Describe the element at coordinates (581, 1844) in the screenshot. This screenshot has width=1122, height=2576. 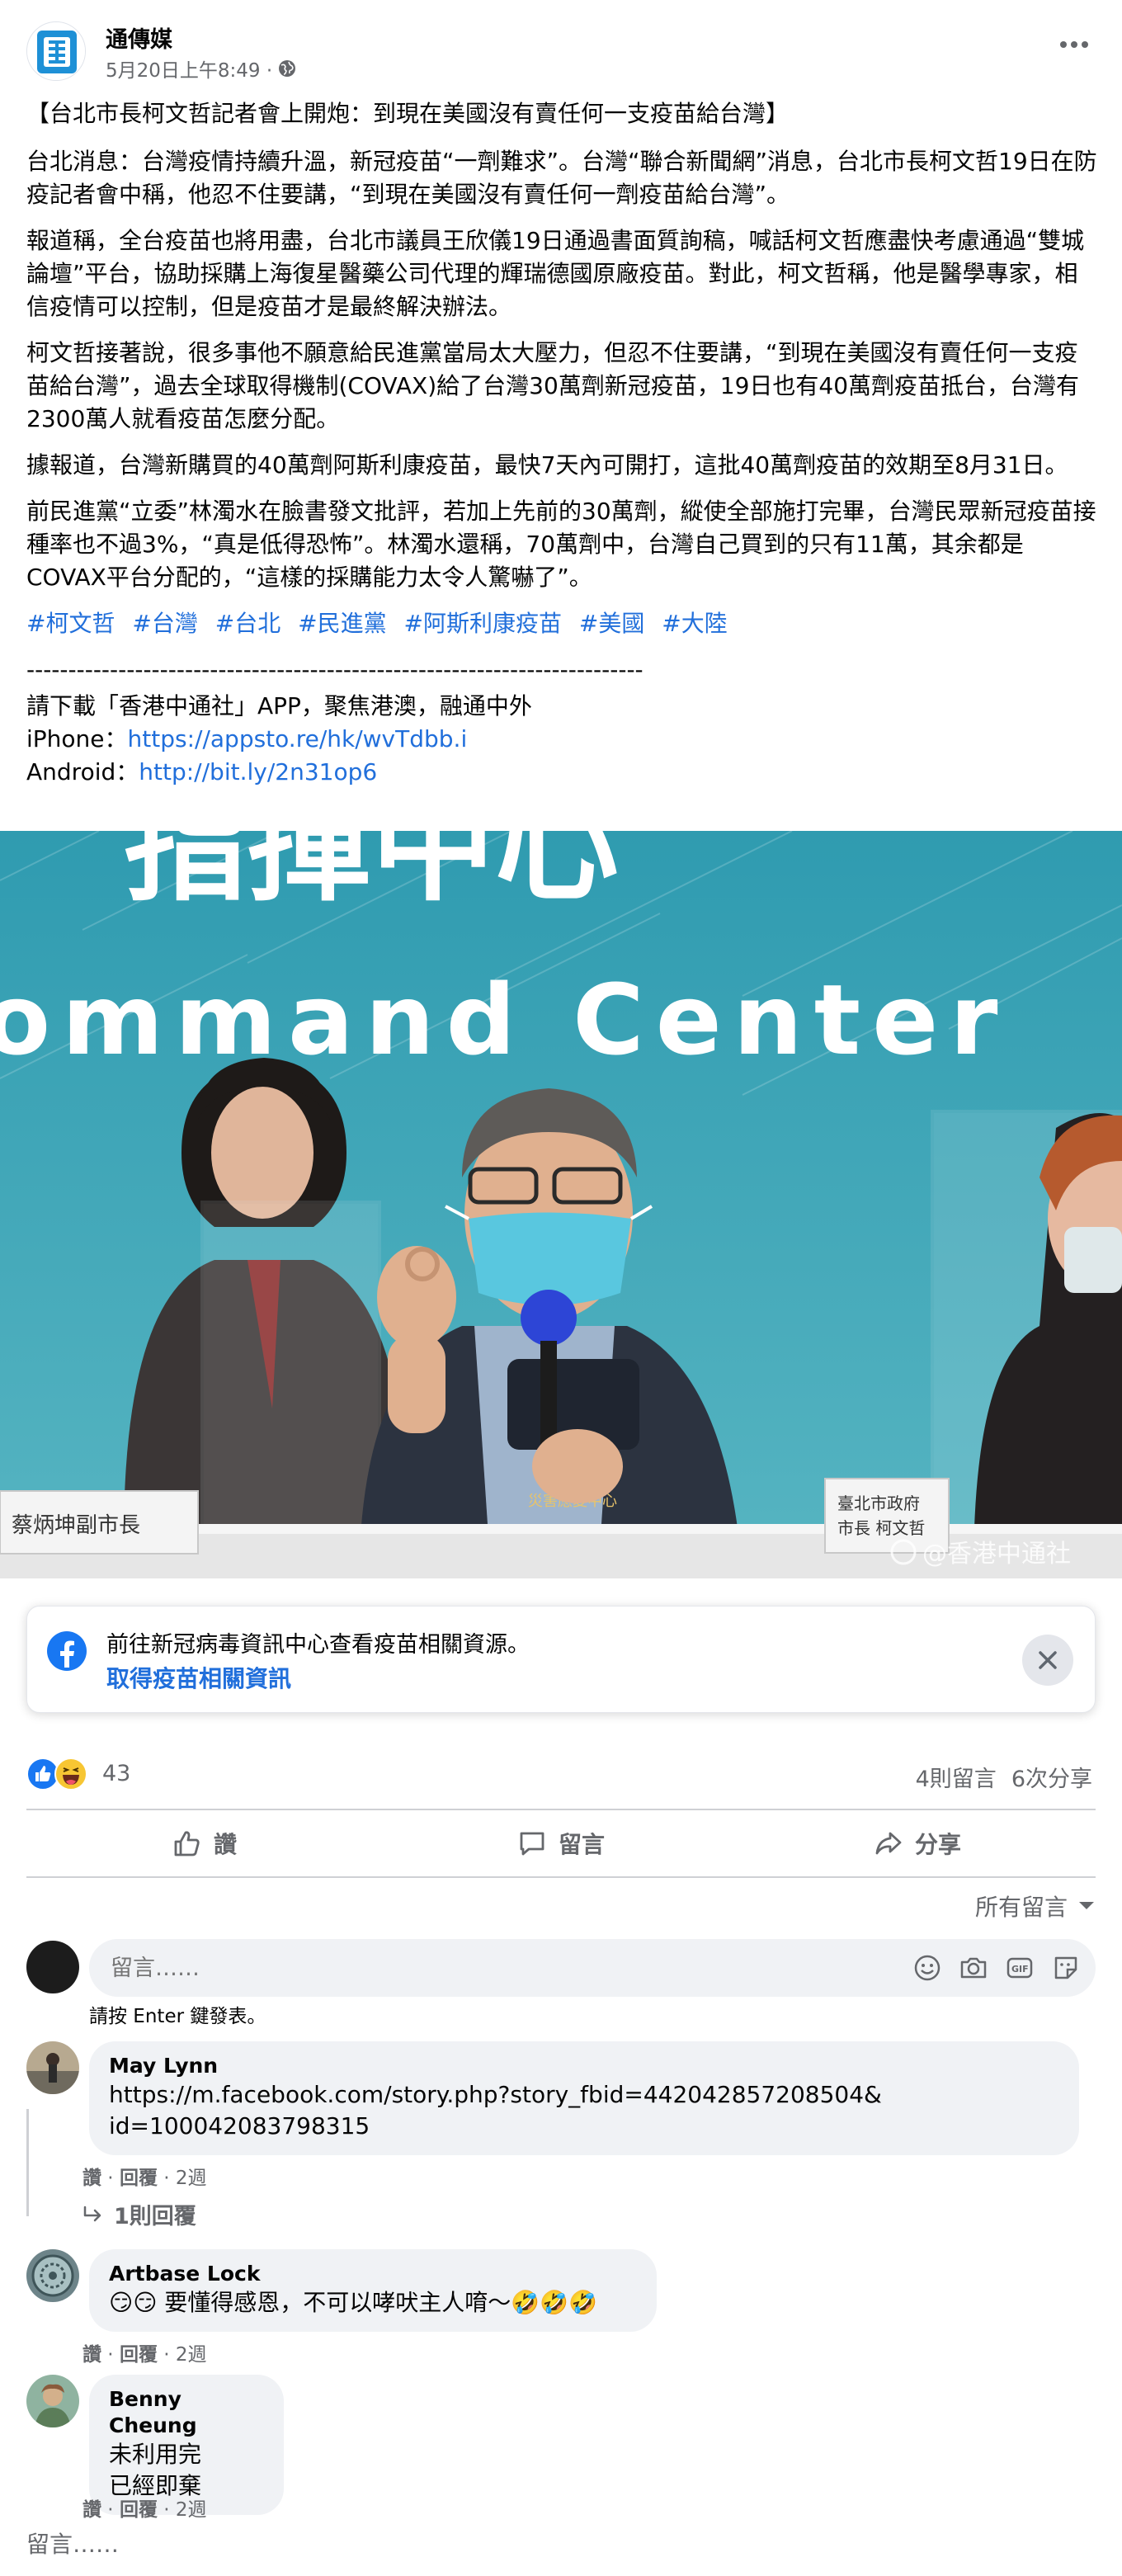
I see `comment-label: 留言` at that location.